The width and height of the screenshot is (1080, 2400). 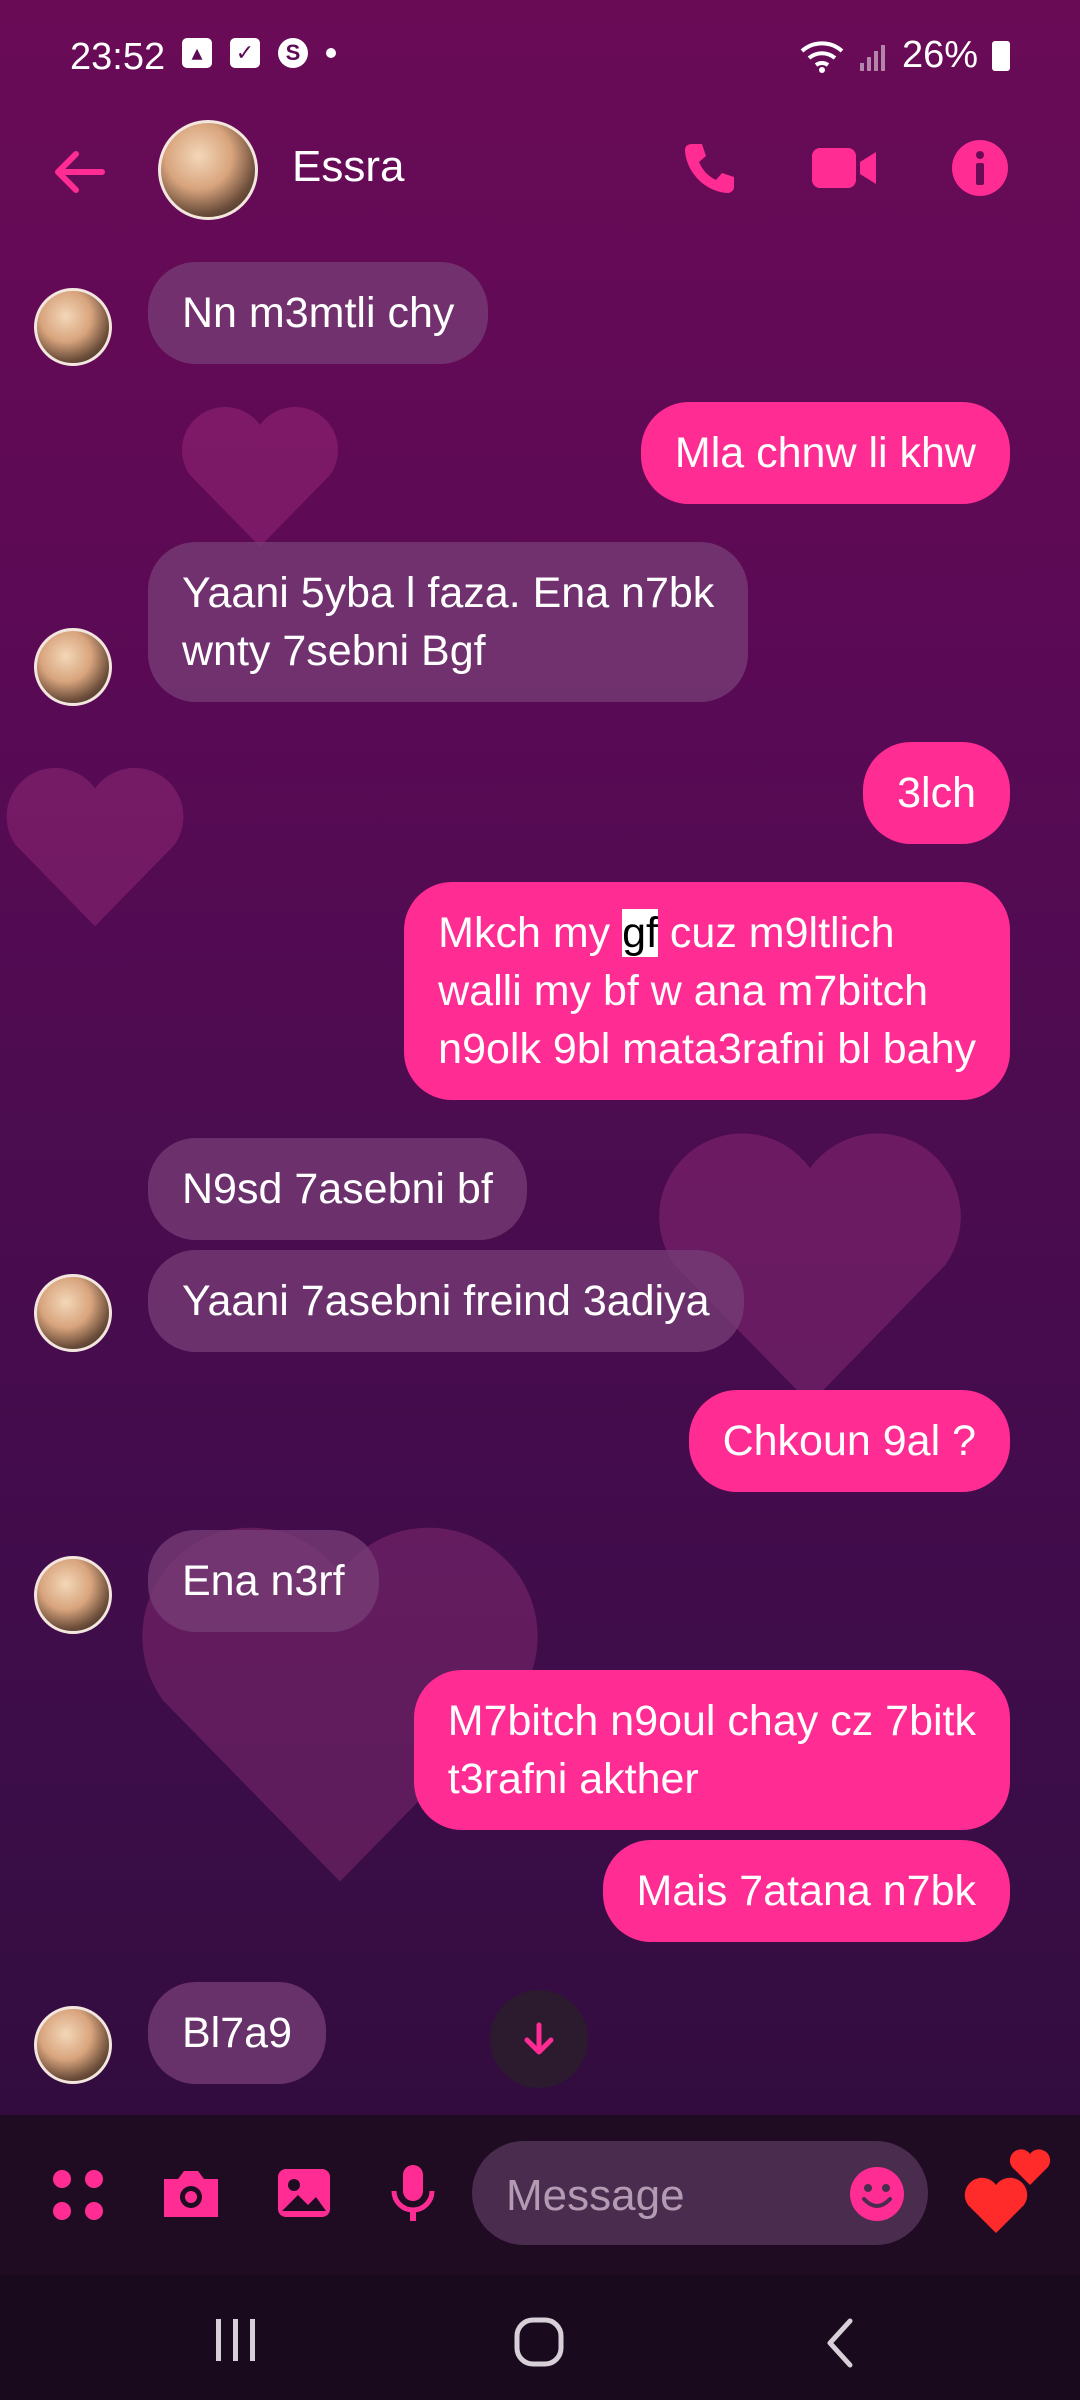 What do you see at coordinates (540, 175) in the screenshot?
I see `conversation-header: Essra` at bounding box center [540, 175].